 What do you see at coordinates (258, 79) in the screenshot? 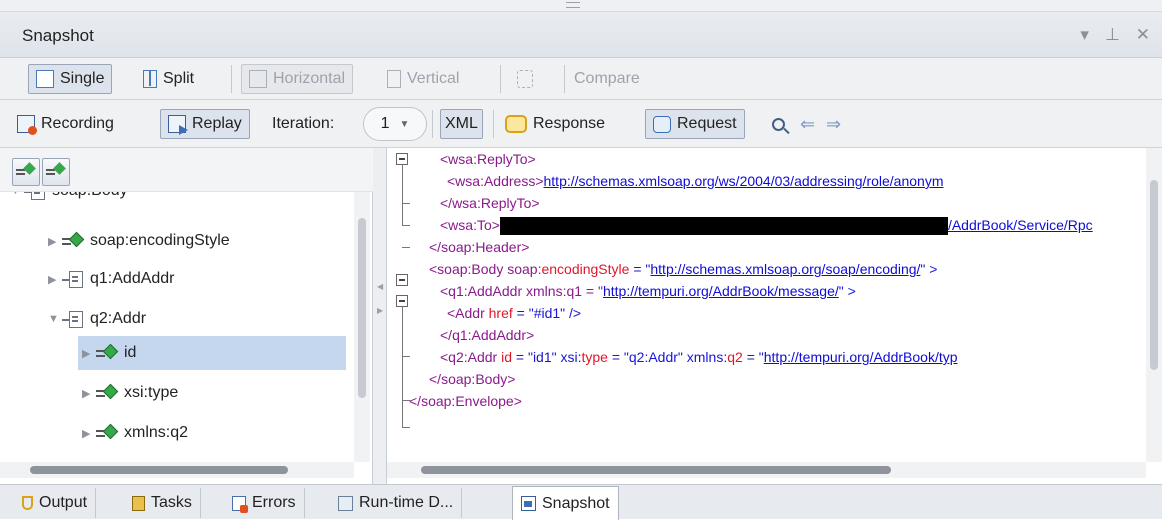
I see `horizontal-icon` at bounding box center [258, 79].